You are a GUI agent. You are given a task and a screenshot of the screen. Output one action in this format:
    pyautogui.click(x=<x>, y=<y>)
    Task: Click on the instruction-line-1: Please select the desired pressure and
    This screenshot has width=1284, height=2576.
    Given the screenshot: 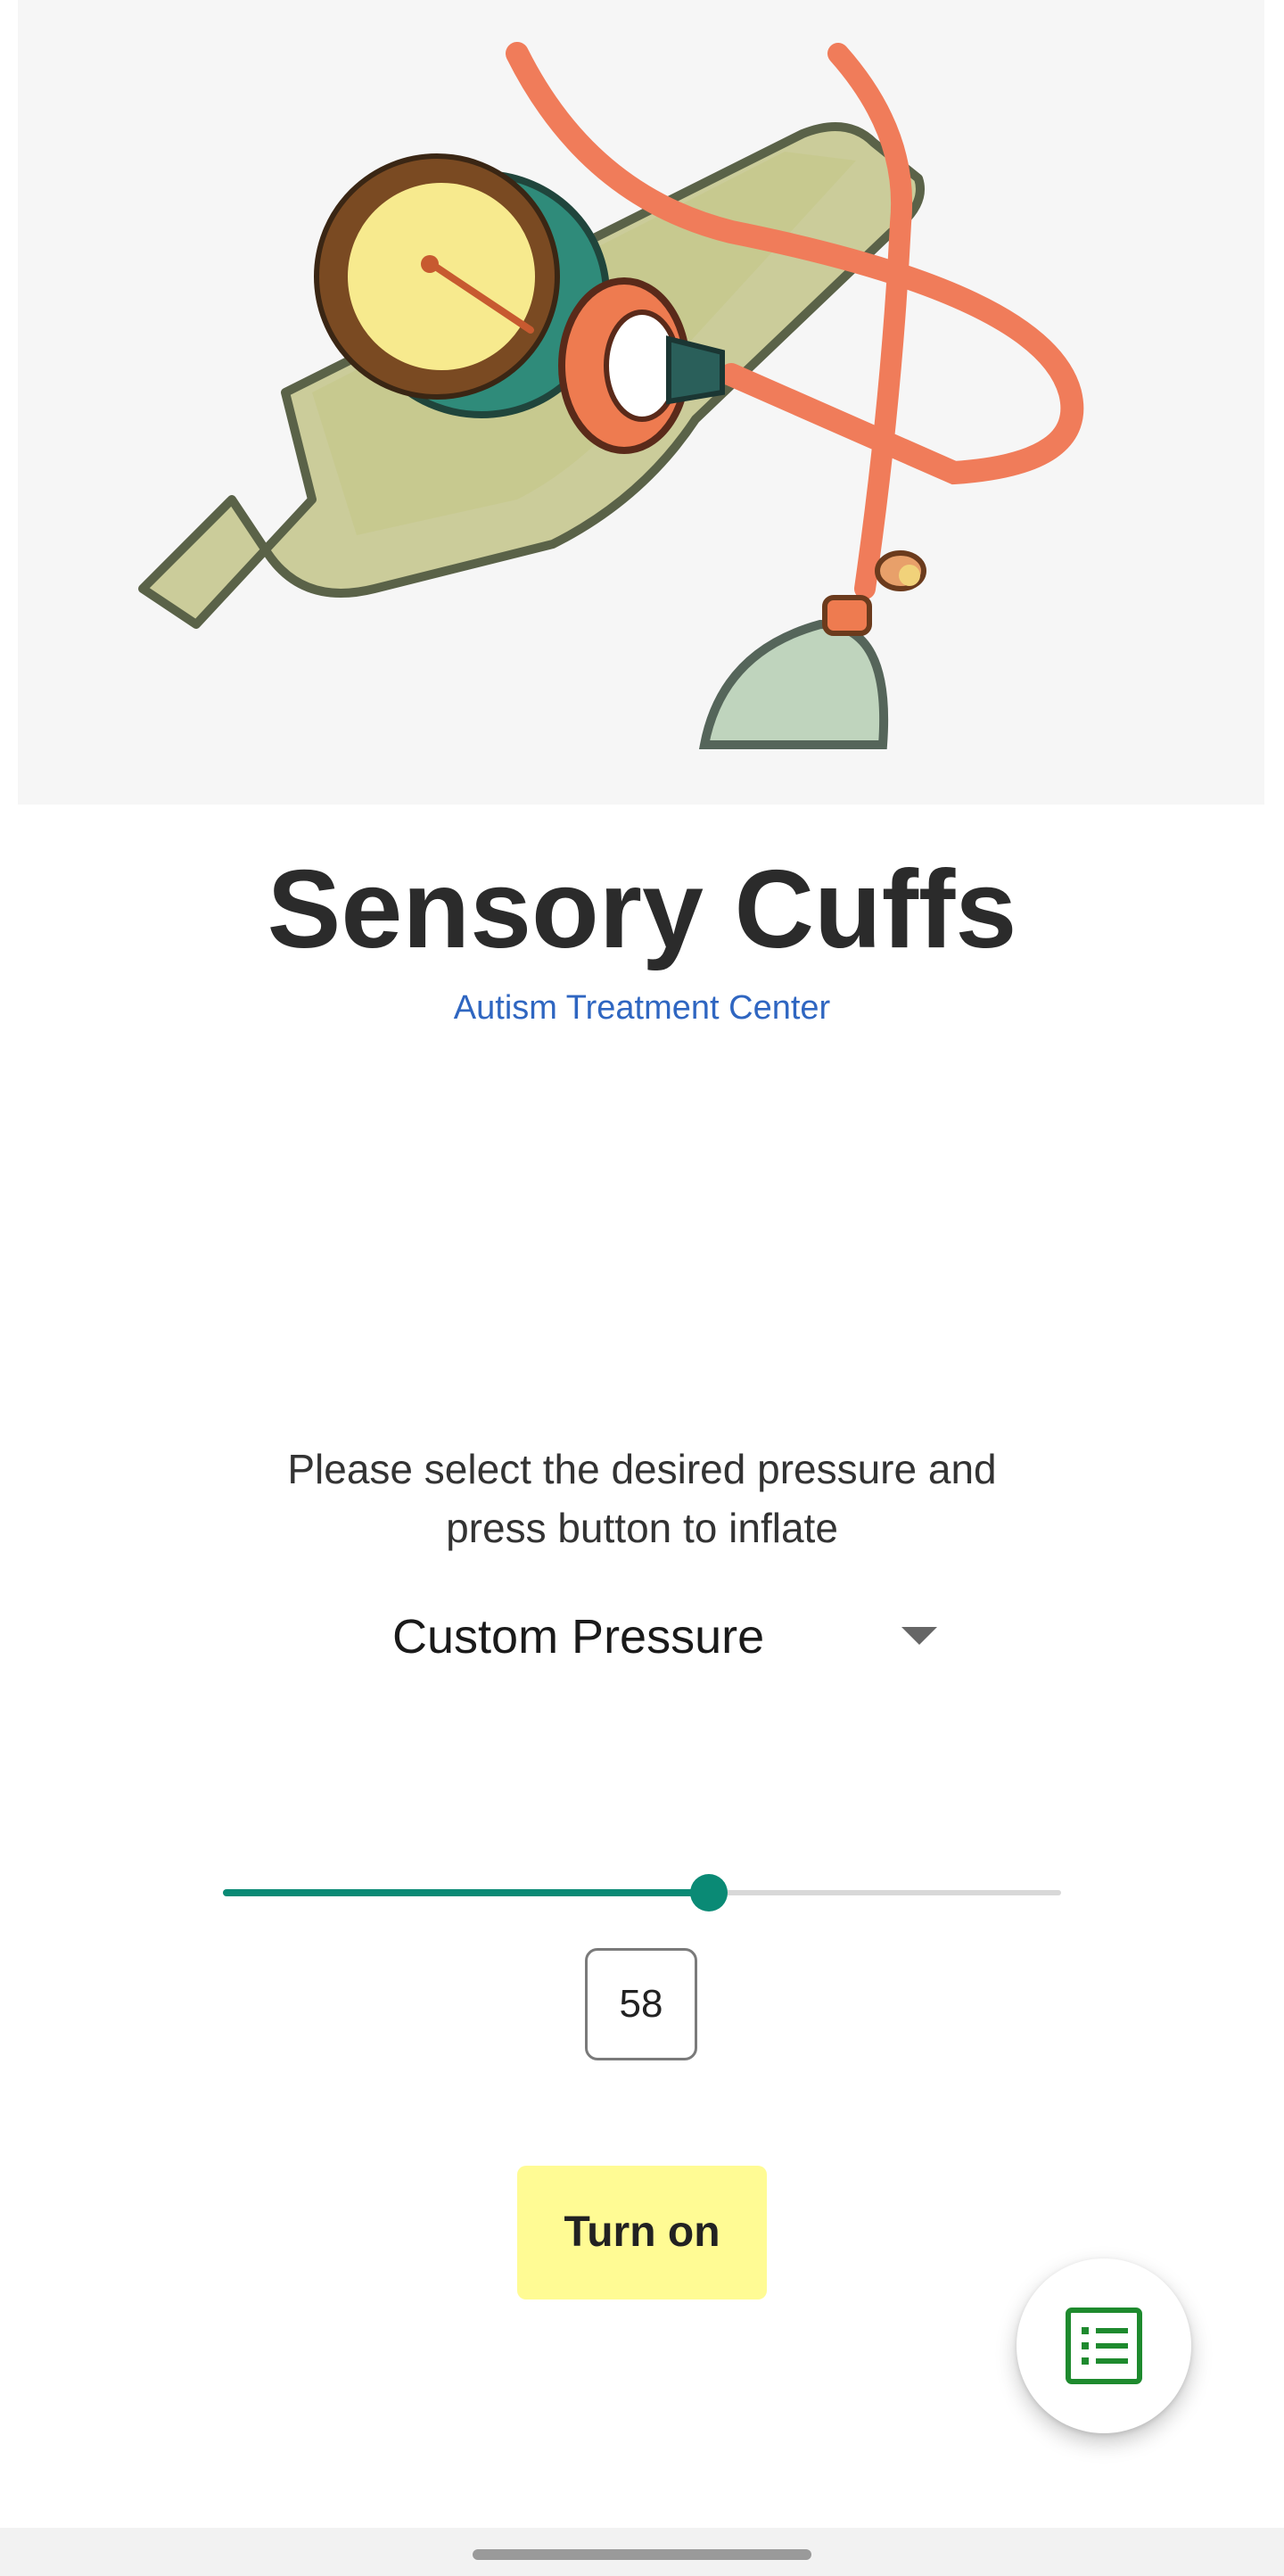 What is the action you would take?
    pyautogui.click(x=642, y=1469)
    